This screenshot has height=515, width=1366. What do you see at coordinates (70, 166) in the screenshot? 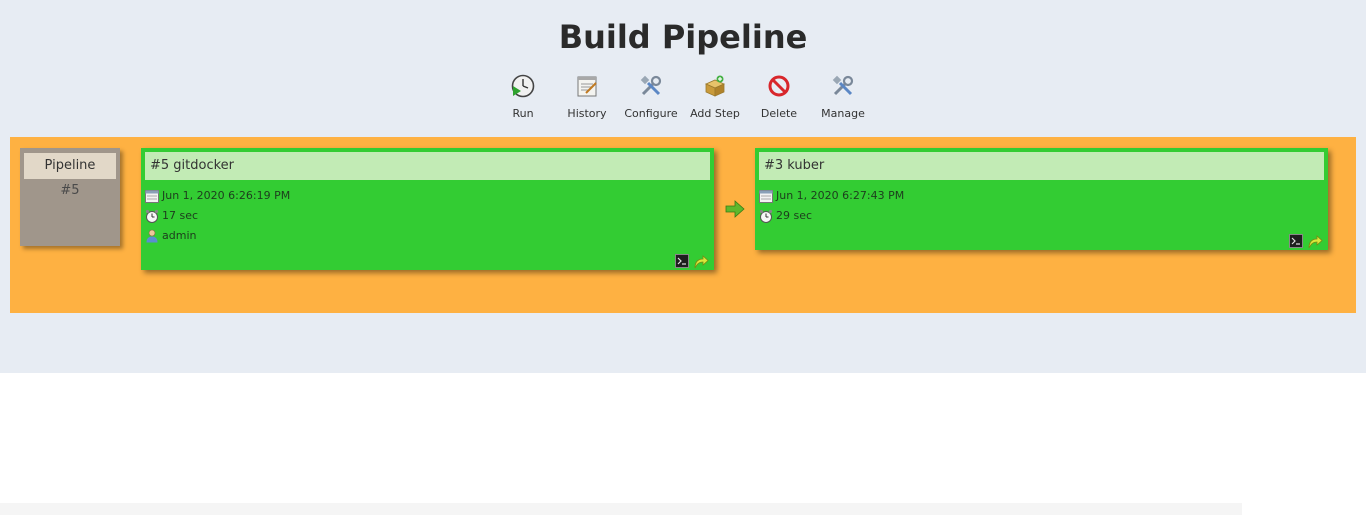
I see `pipeline-label: Pipeline` at bounding box center [70, 166].